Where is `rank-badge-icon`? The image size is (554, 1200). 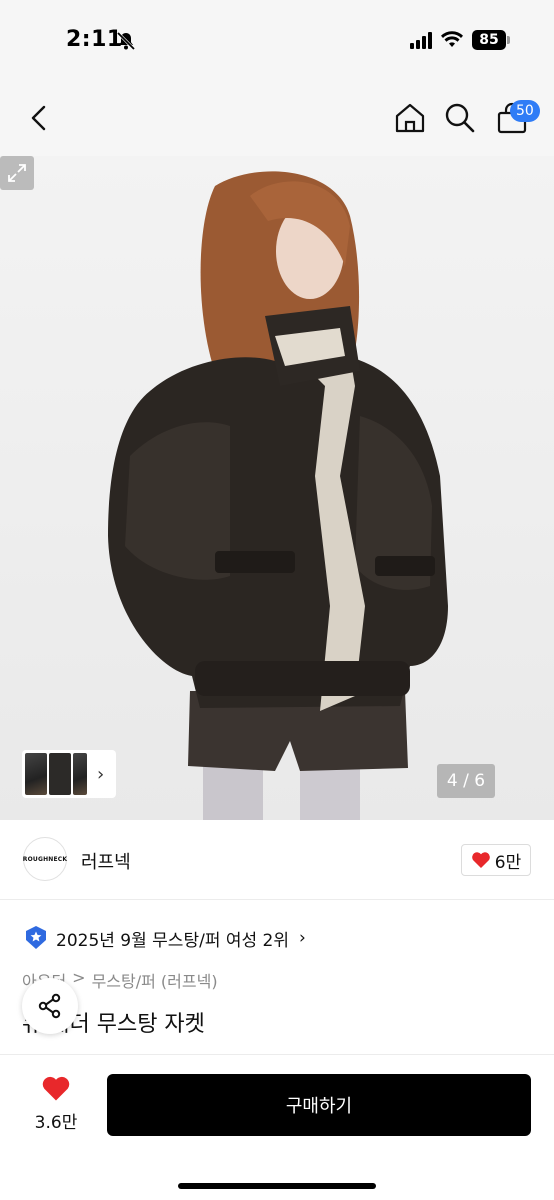
rank-badge-icon is located at coordinates (36, 937).